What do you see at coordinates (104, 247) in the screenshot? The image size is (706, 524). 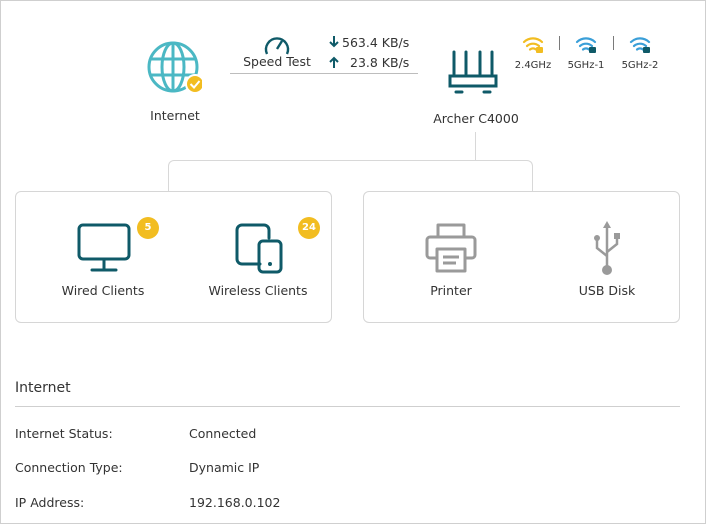 I see `monitor-icon` at bounding box center [104, 247].